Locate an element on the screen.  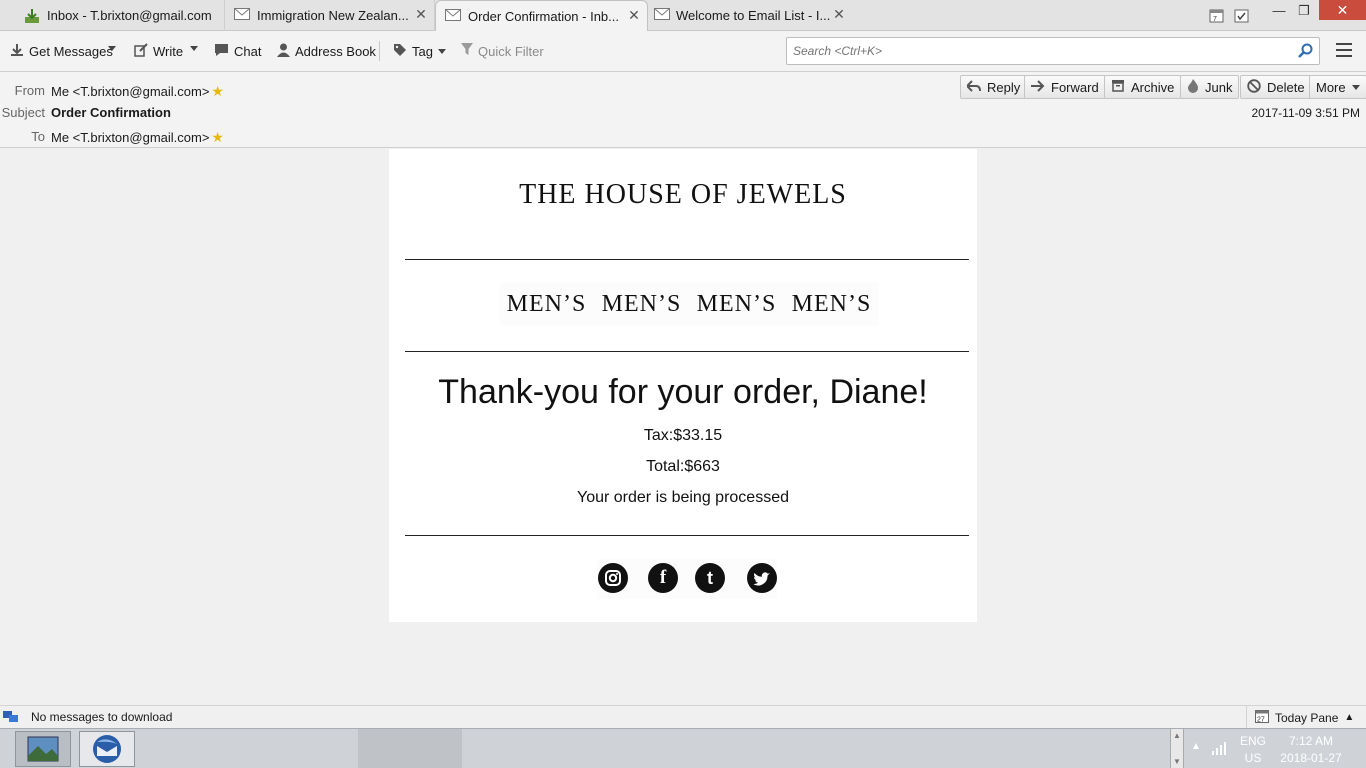
tab-label: Inbox - T.brixton@gmail.com is located at coordinates (129, 15).